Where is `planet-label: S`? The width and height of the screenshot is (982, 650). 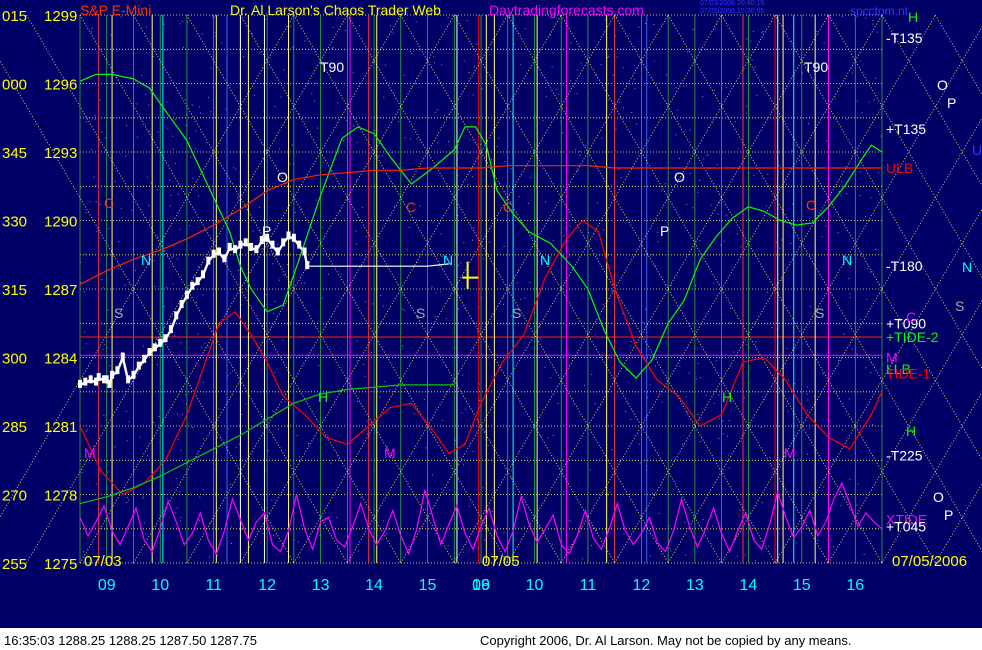 planet-label: S is located at coordinates (420, 313).